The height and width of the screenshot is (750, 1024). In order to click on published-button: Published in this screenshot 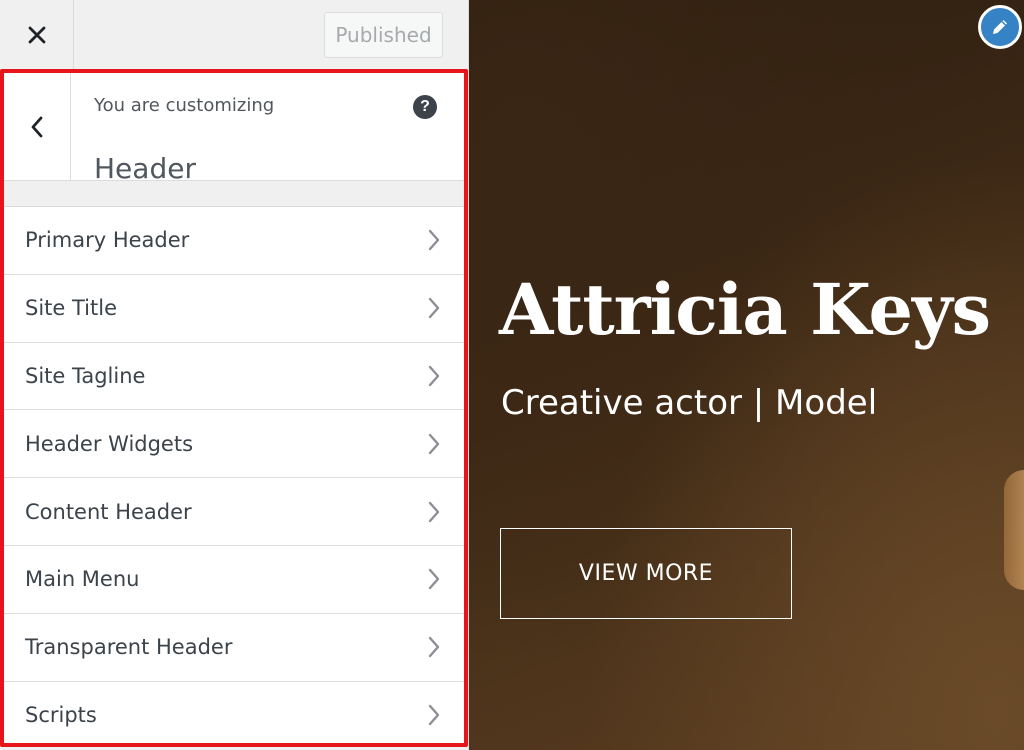, I will do `click(383, 35)`.